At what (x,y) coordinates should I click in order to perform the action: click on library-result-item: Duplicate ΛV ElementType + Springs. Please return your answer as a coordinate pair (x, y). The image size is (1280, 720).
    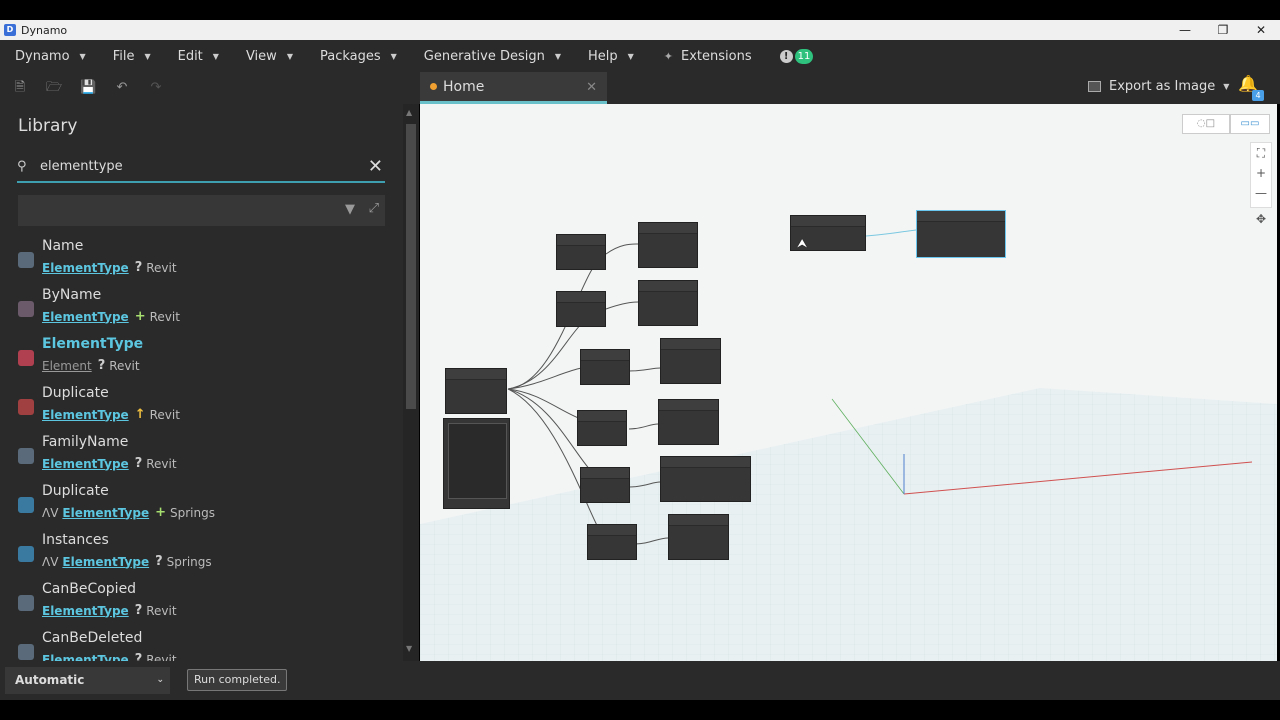
    Looking at the image, I should click on (201, 507).